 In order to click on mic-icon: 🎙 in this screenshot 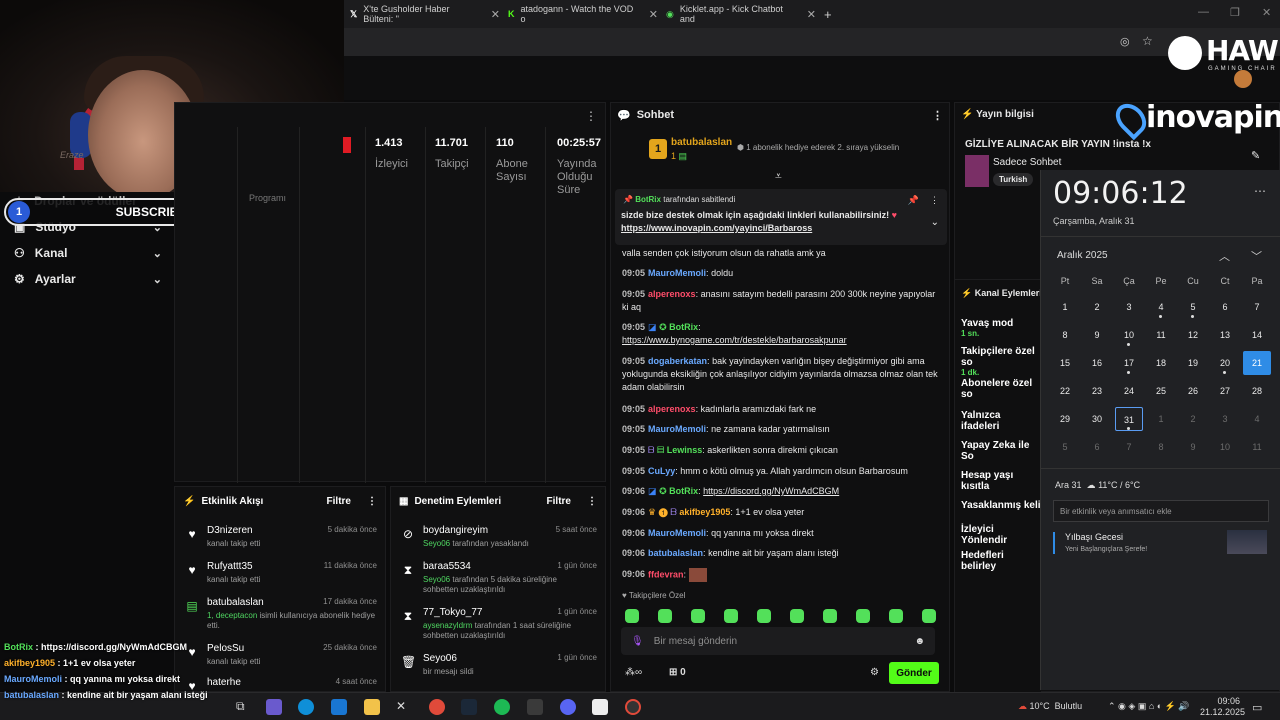, I will do `click(637, 641)`.